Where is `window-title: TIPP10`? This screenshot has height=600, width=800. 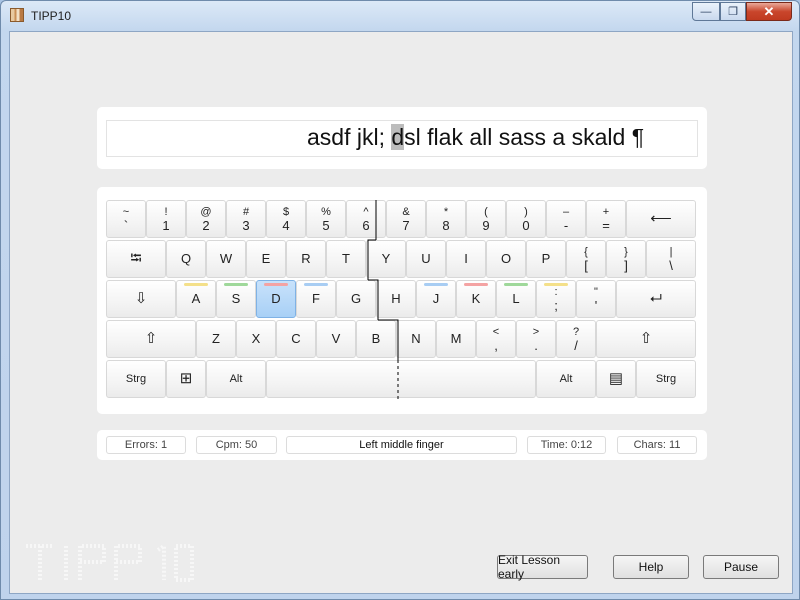
window-title: TIPP10 is located at coordinates (51, 16).